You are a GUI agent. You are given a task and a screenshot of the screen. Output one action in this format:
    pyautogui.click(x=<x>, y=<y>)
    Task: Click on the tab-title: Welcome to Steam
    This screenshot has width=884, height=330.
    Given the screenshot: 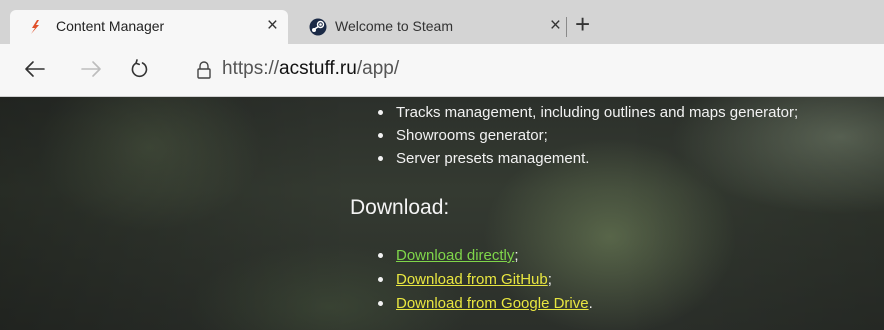 What is the action you would take?
    pyautogui.click(x=394, y=26)
    